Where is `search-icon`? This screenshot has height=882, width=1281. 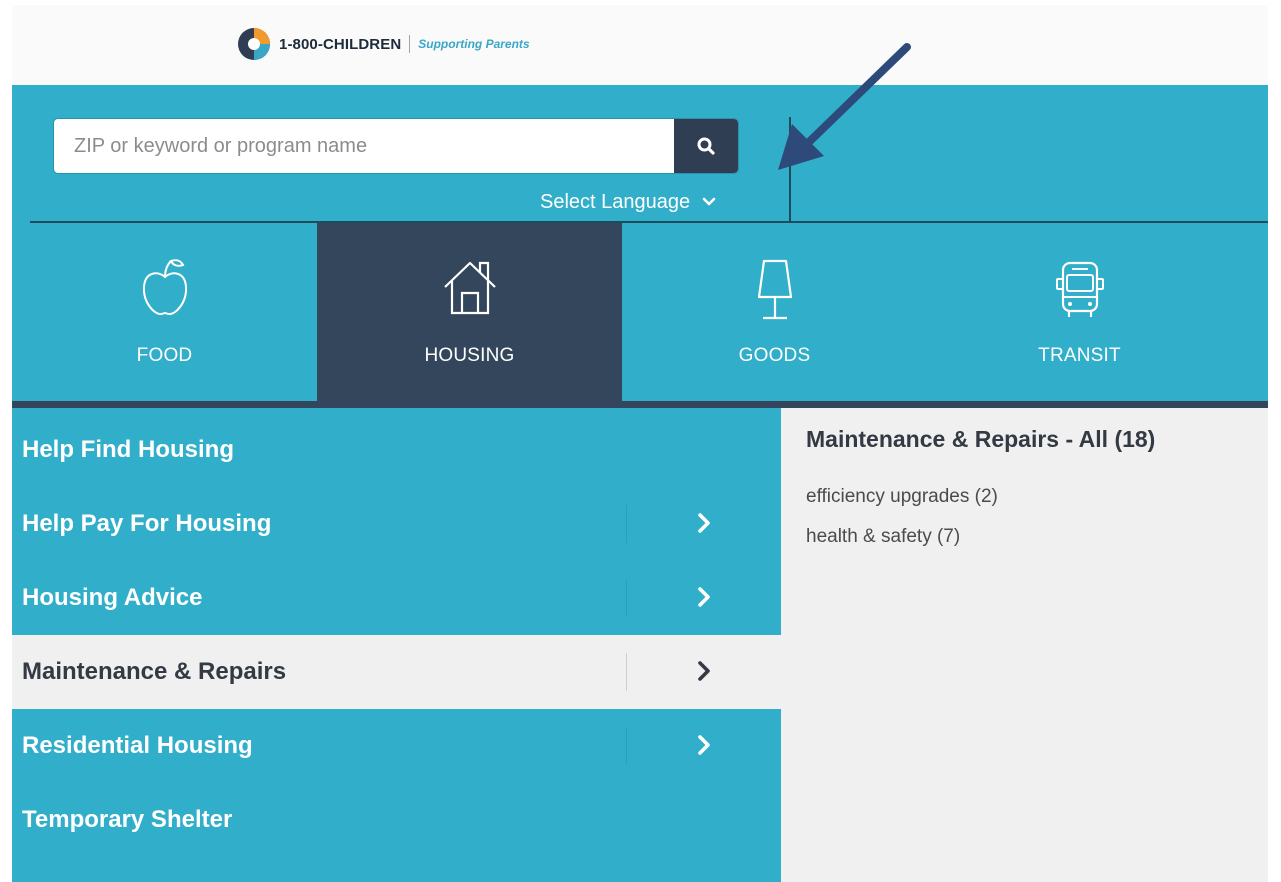 search-icon is located at coordinates (706, 146).